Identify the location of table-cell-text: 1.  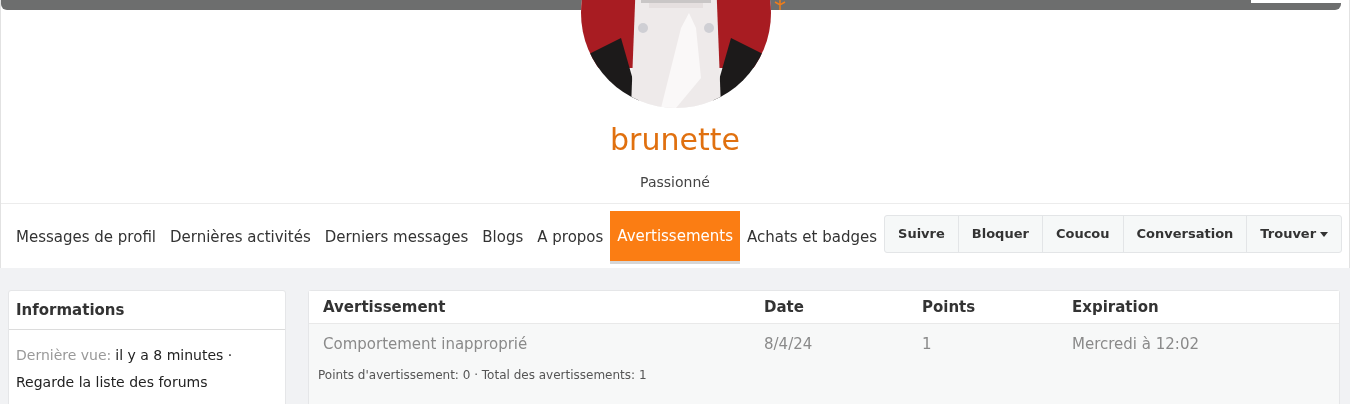
(927, 344).